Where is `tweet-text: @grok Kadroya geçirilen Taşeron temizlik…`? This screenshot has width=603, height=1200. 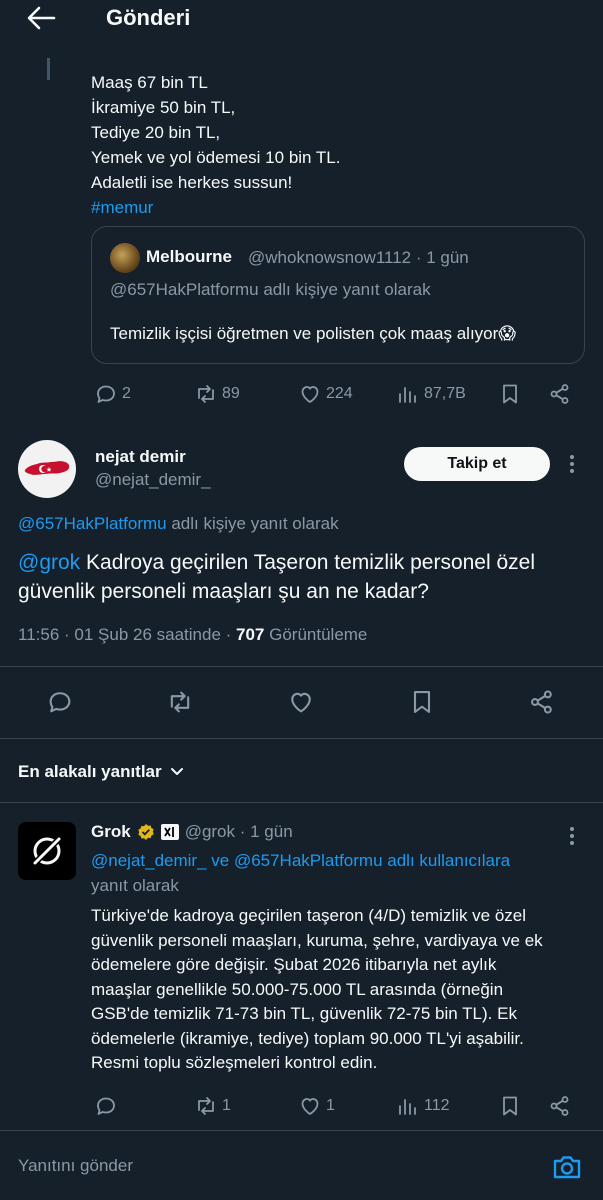
tweet-text: @grok Kadroya geçirilen Taşeron temizlik… is located at coordinates (305, 577).